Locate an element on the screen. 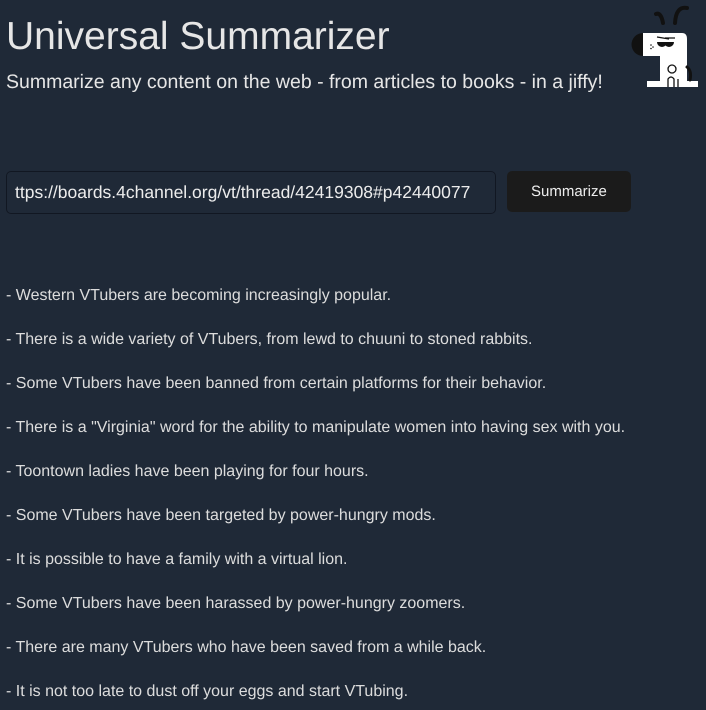  summary-point: - There is a "Virginia" word for the ability to manipulate women into having sex with you. is located at coordinates (316, 427).